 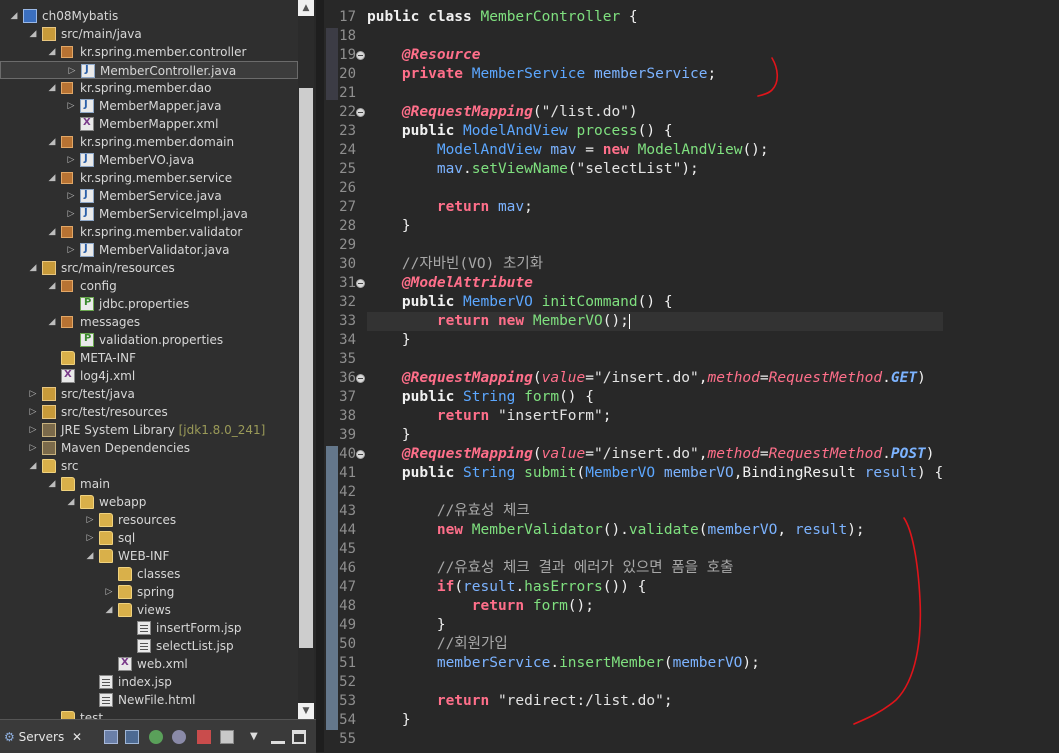 I want to click on scroll-down-icon: ▼, so click(x=306, y=711).